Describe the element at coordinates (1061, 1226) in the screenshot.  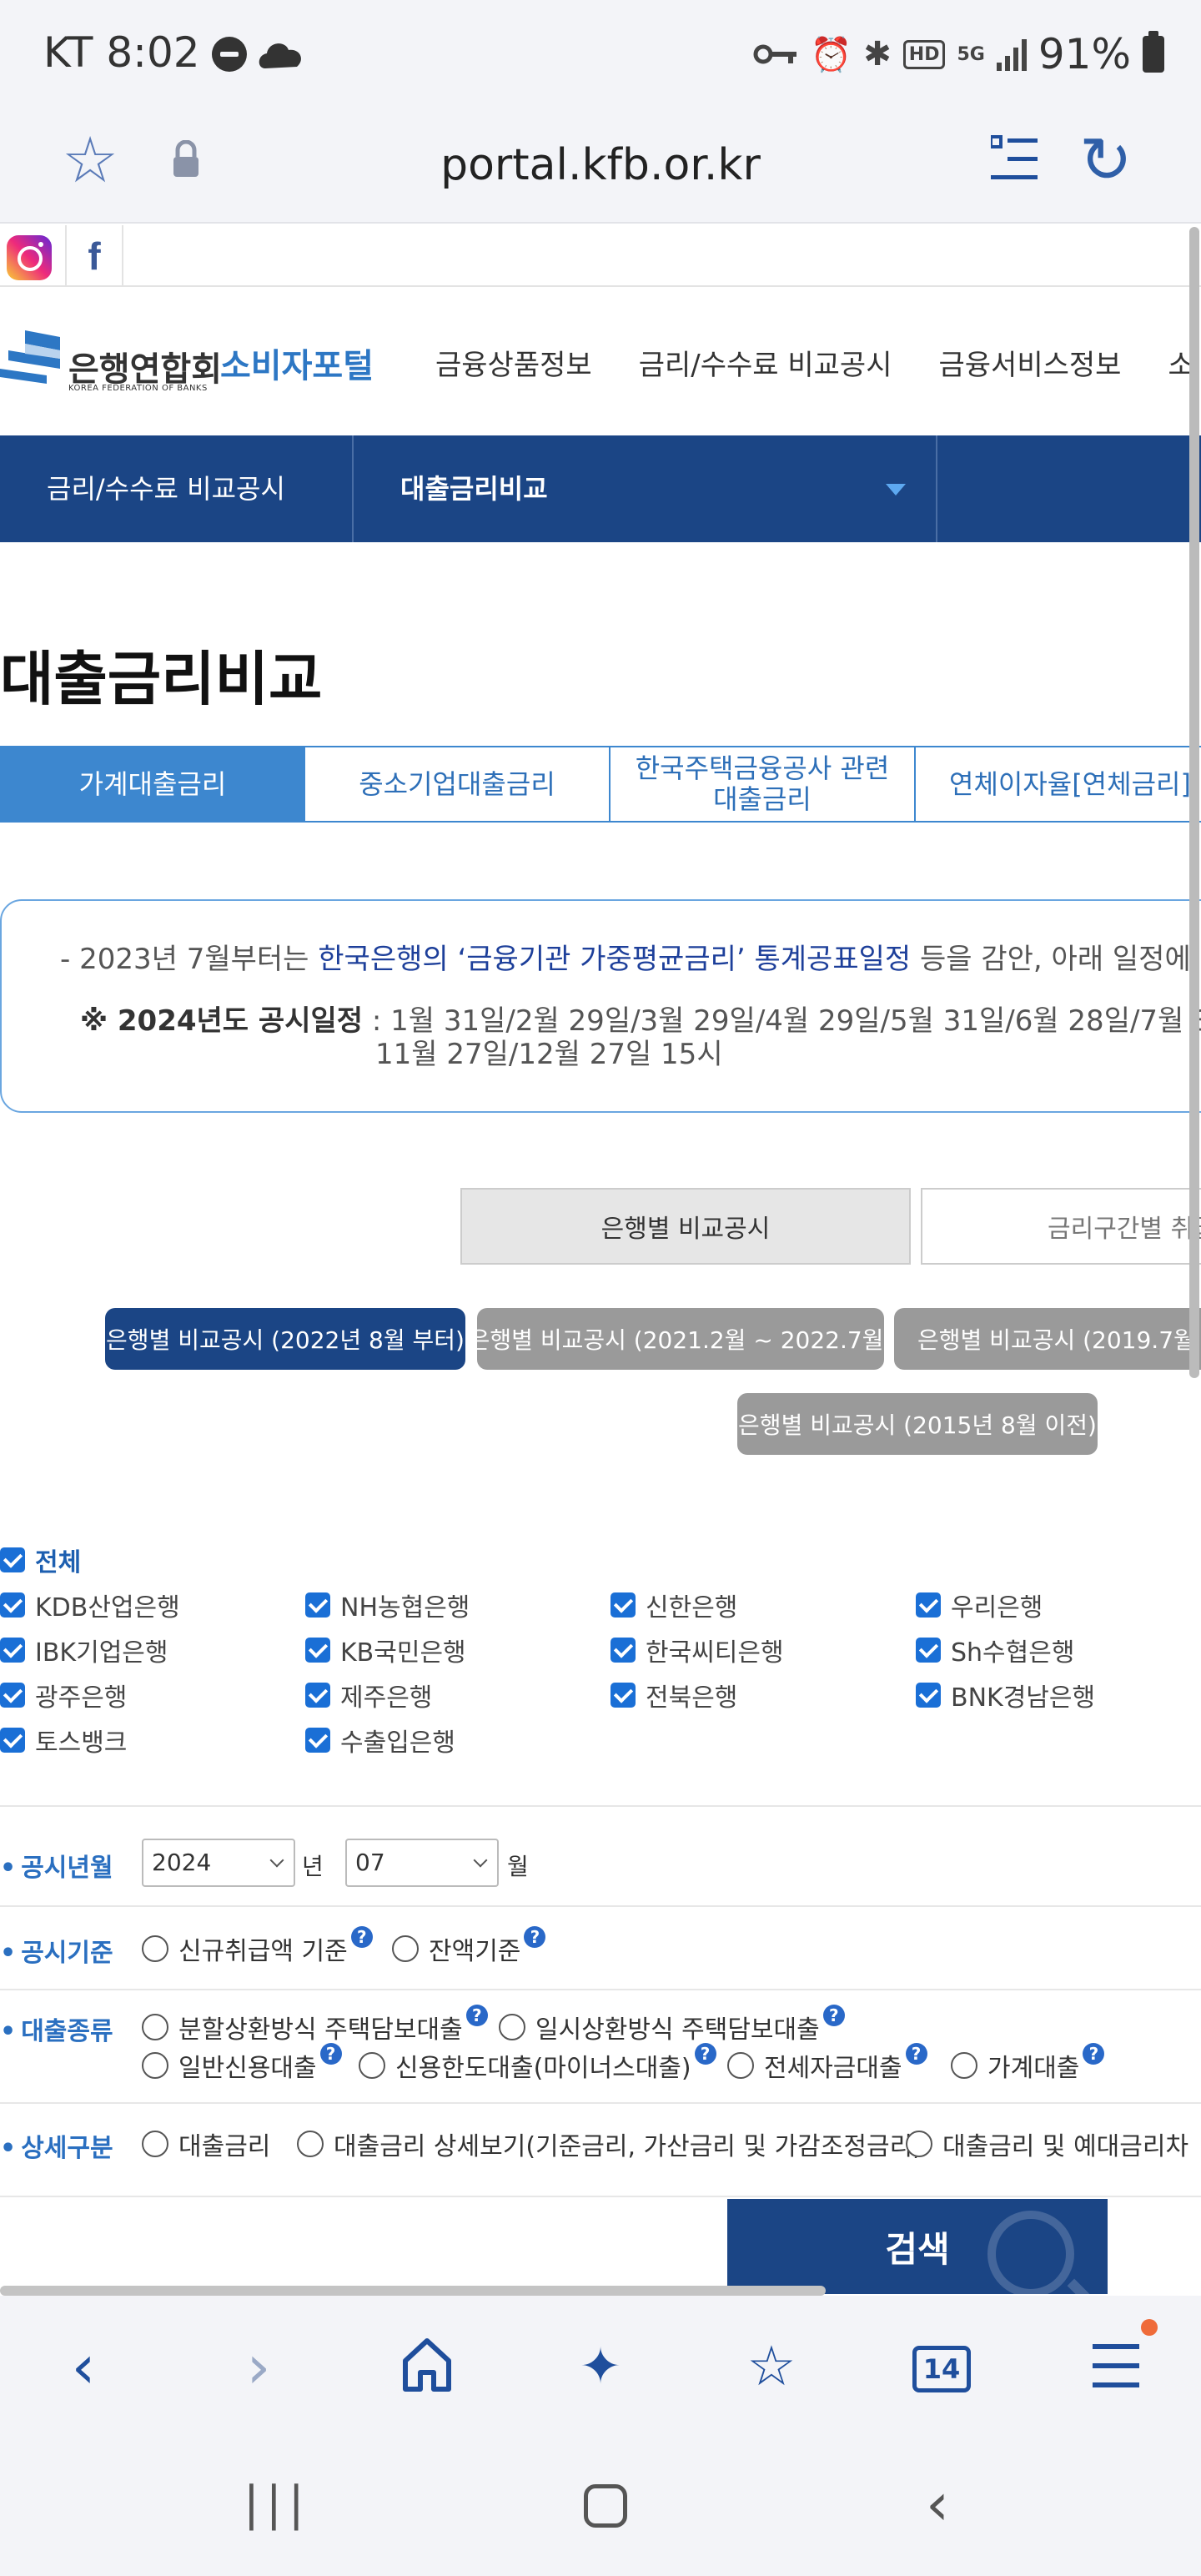
I see `tab-by-rate-range: 금리구간별 취급` at that location.